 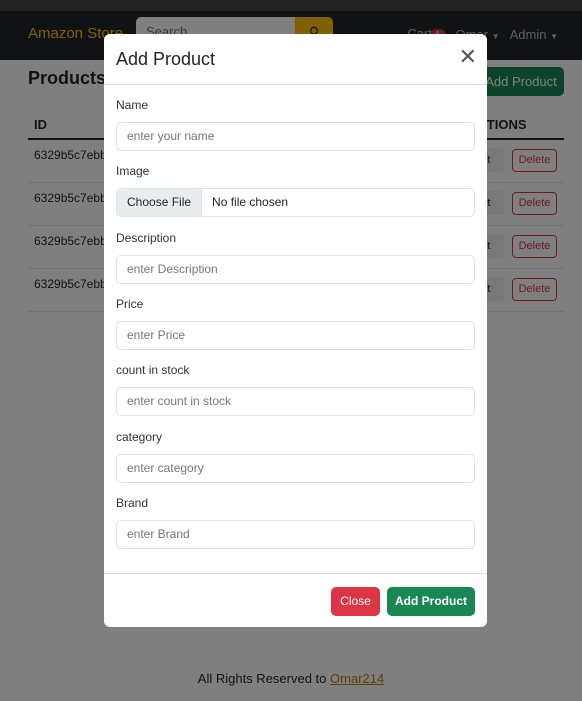 I want to click on name-input: enter your name, so click(x=295, y=136).